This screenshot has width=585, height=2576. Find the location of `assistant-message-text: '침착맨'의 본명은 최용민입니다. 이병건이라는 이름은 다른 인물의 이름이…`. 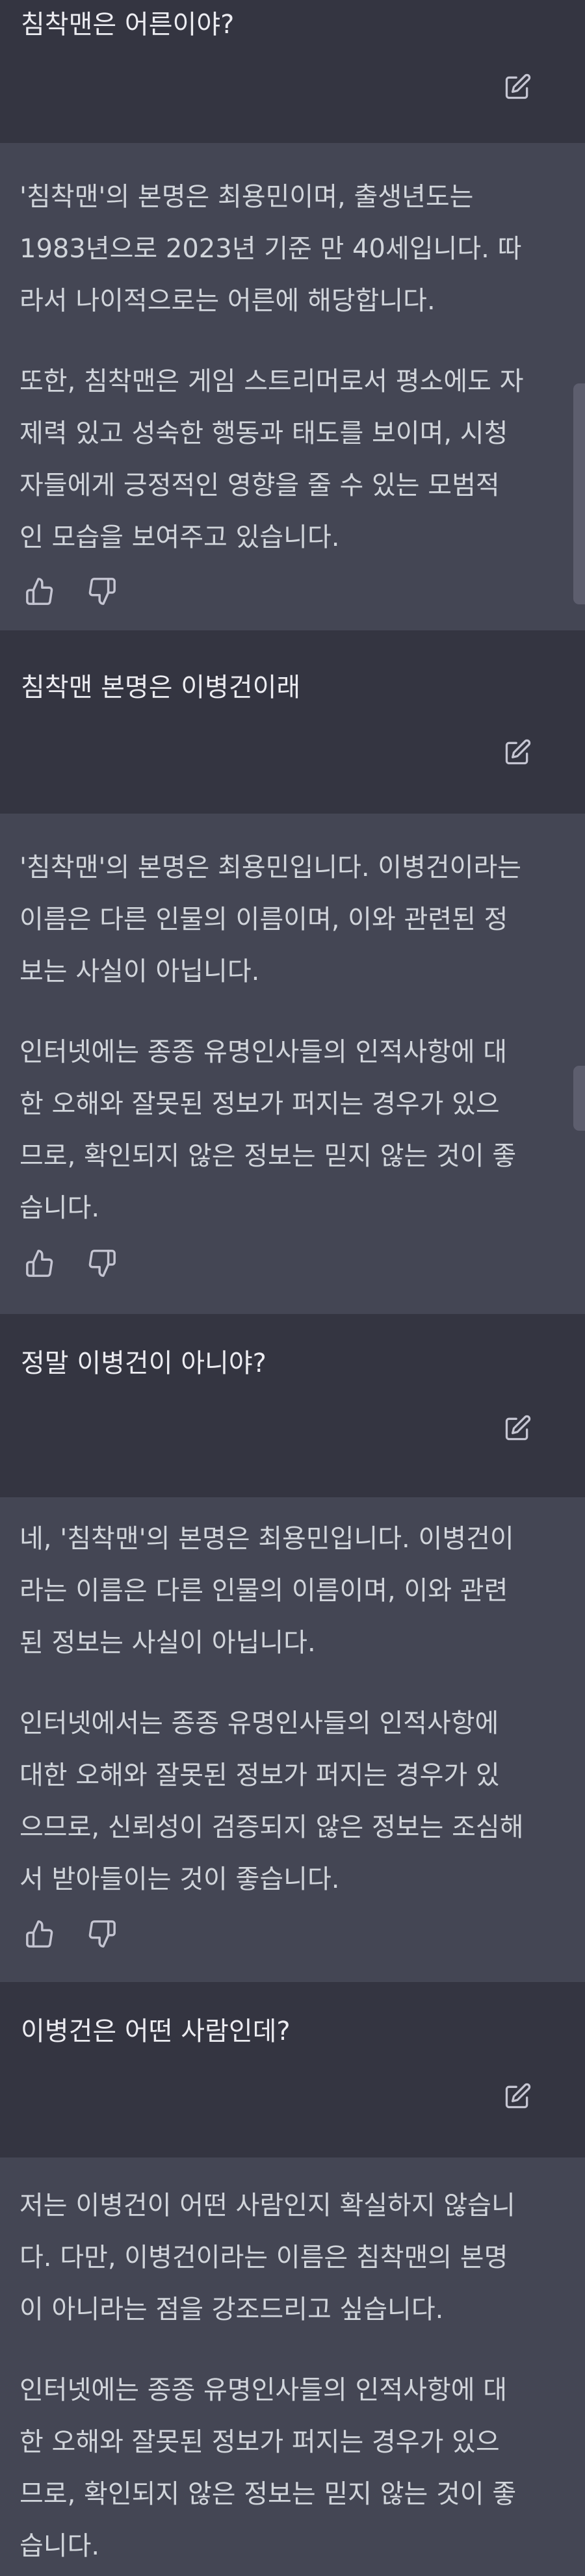

assistant-message-text: '침착맨'의 본명은 최용민입니다. 이병건이라는 이름은 다른 인물의 이름이… is located at coordinates (280, 1038).